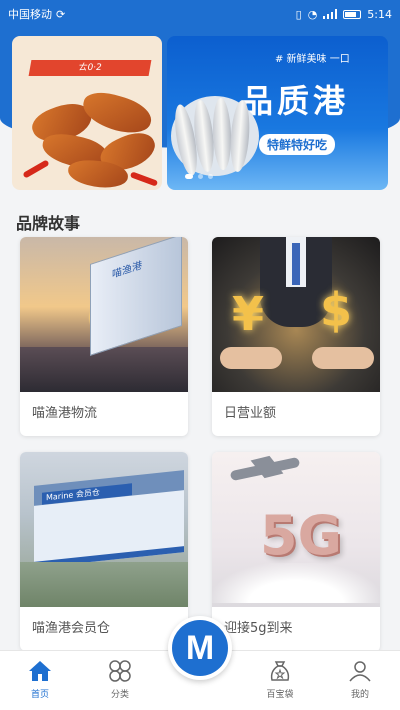 The width and height of the screenshot is (400, 710). I want to click on bag-icon, so click(280, 671).